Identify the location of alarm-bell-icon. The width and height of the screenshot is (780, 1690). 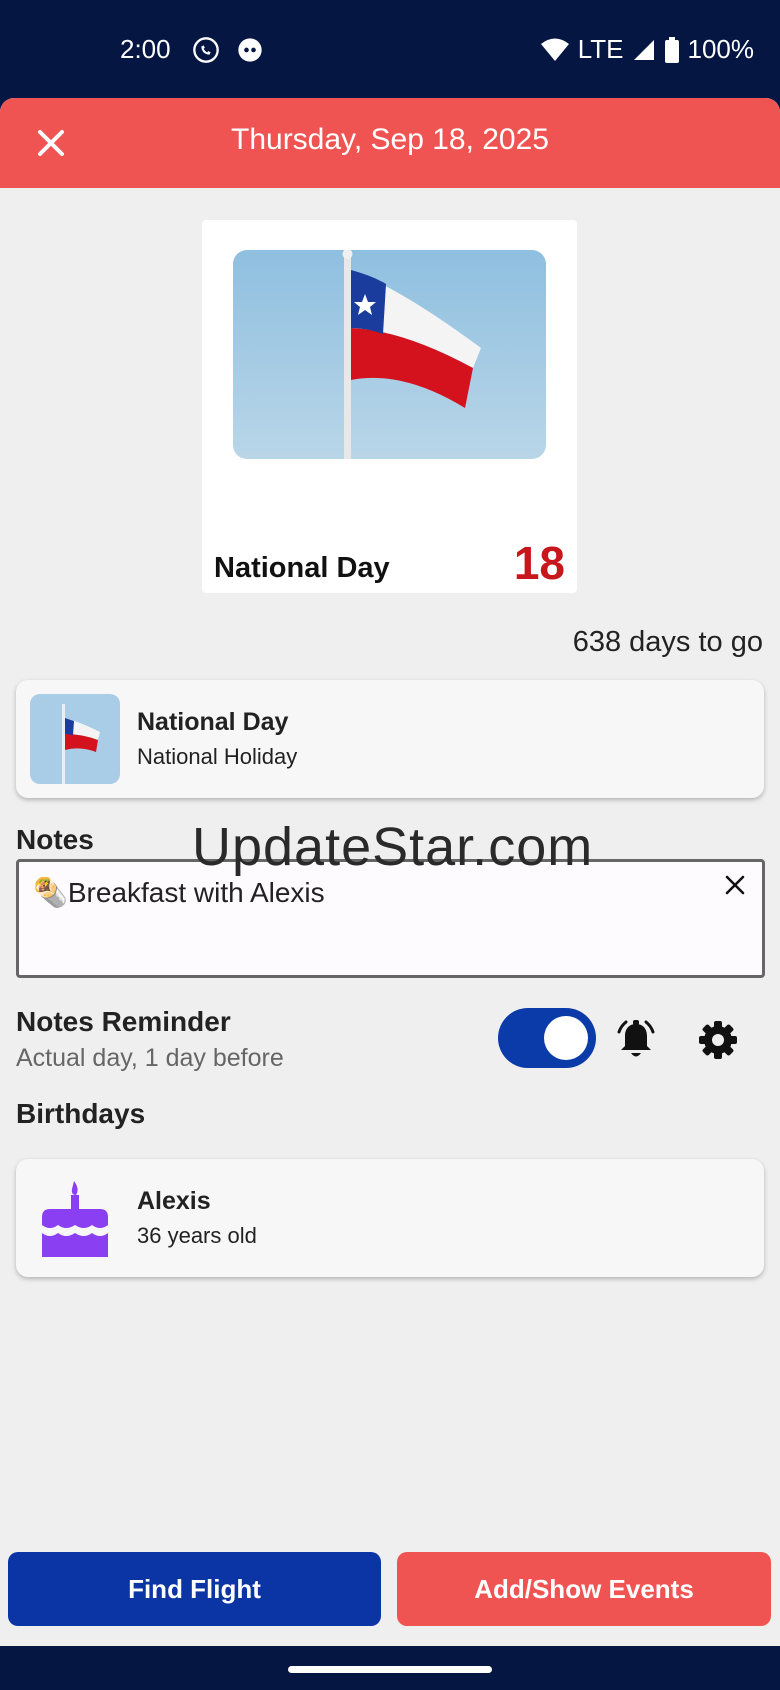
(636, 1040).